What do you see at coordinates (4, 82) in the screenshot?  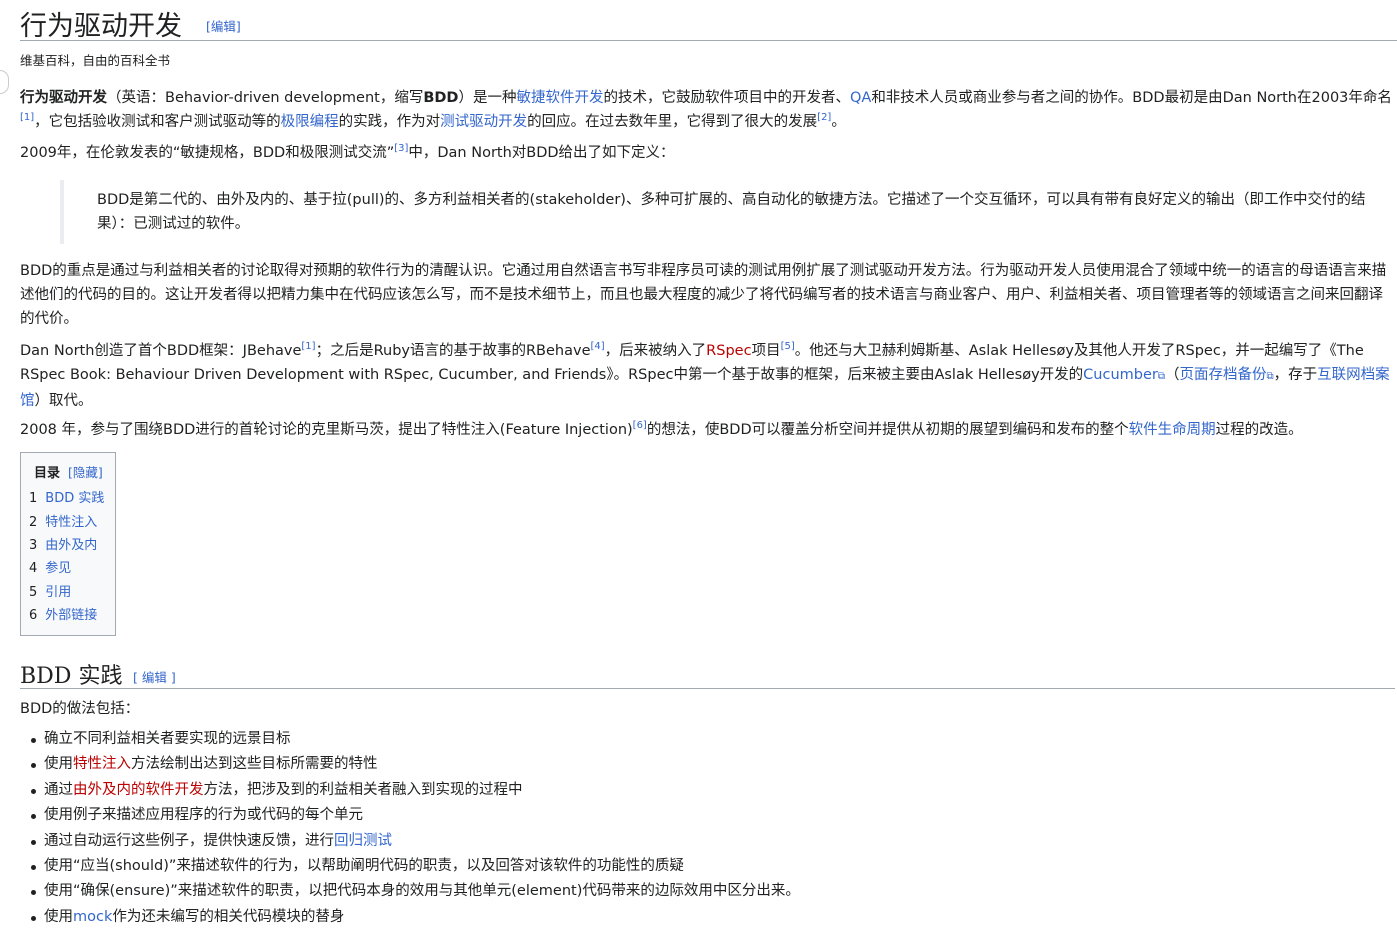 I see `sidebar-toggle-tab` at bounding box center [4, 82].